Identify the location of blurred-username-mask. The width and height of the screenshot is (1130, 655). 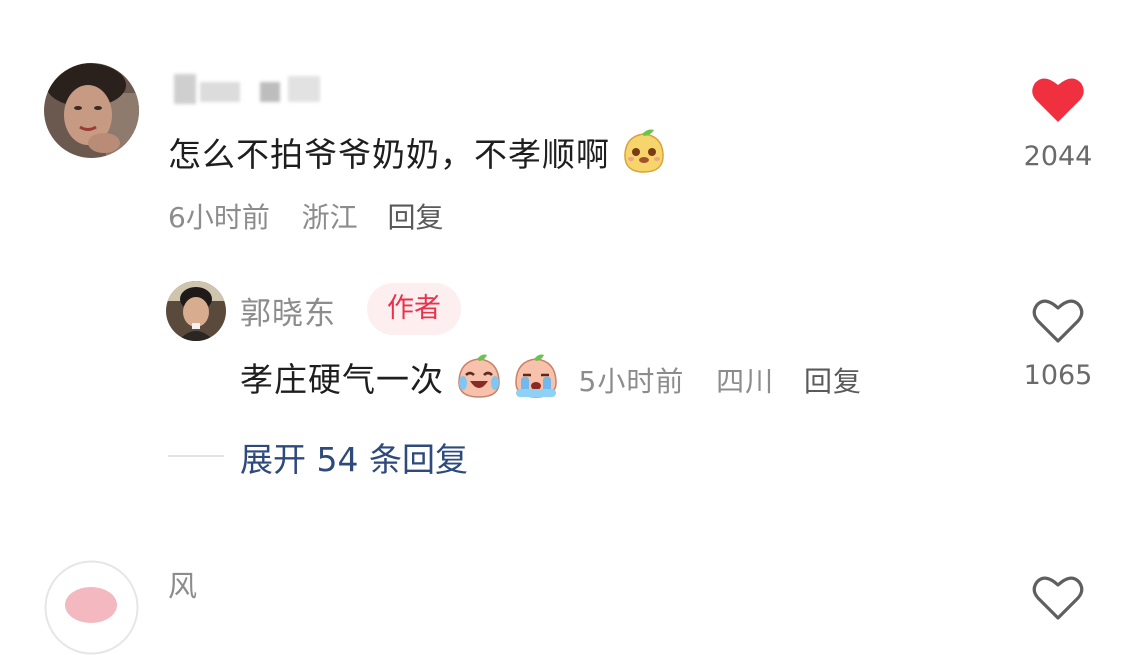
(250, 86).